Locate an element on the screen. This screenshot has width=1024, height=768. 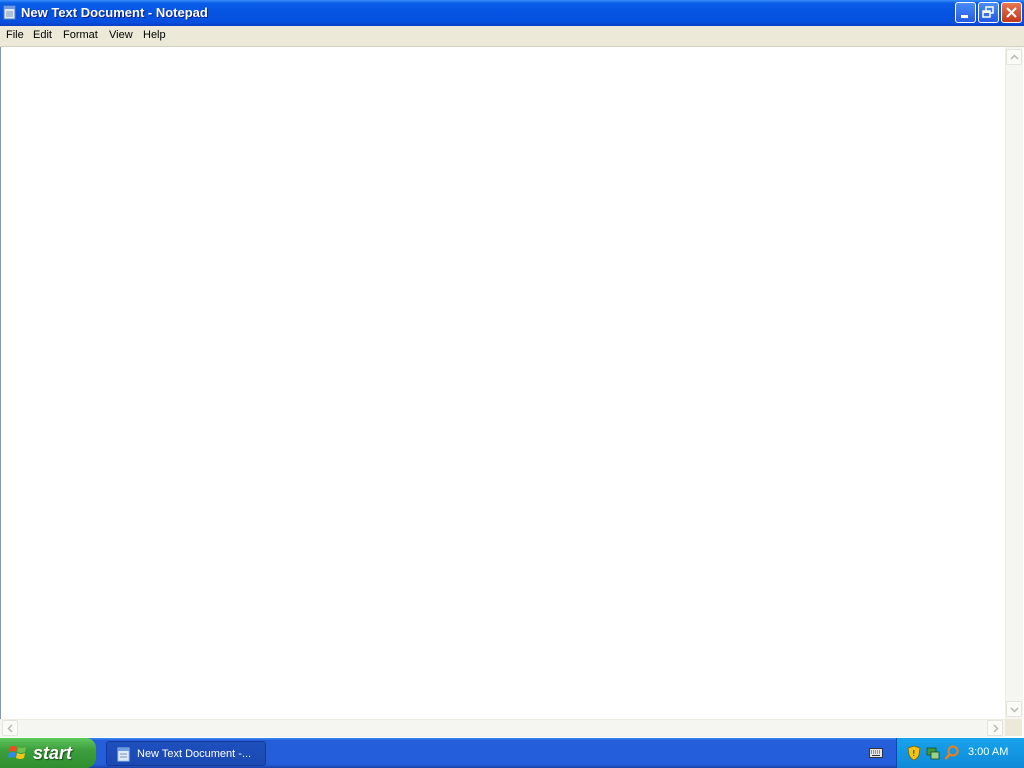
taskbar: start New Text Document -... ! 3:00 AM is located at coordinates (512, 753).